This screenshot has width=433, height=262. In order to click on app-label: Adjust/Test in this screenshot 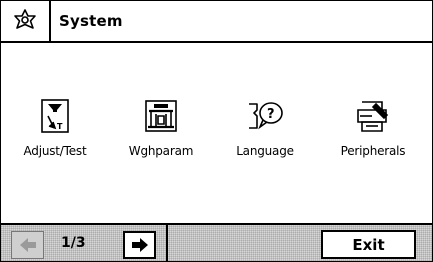, I will do `click(55, 151)`.